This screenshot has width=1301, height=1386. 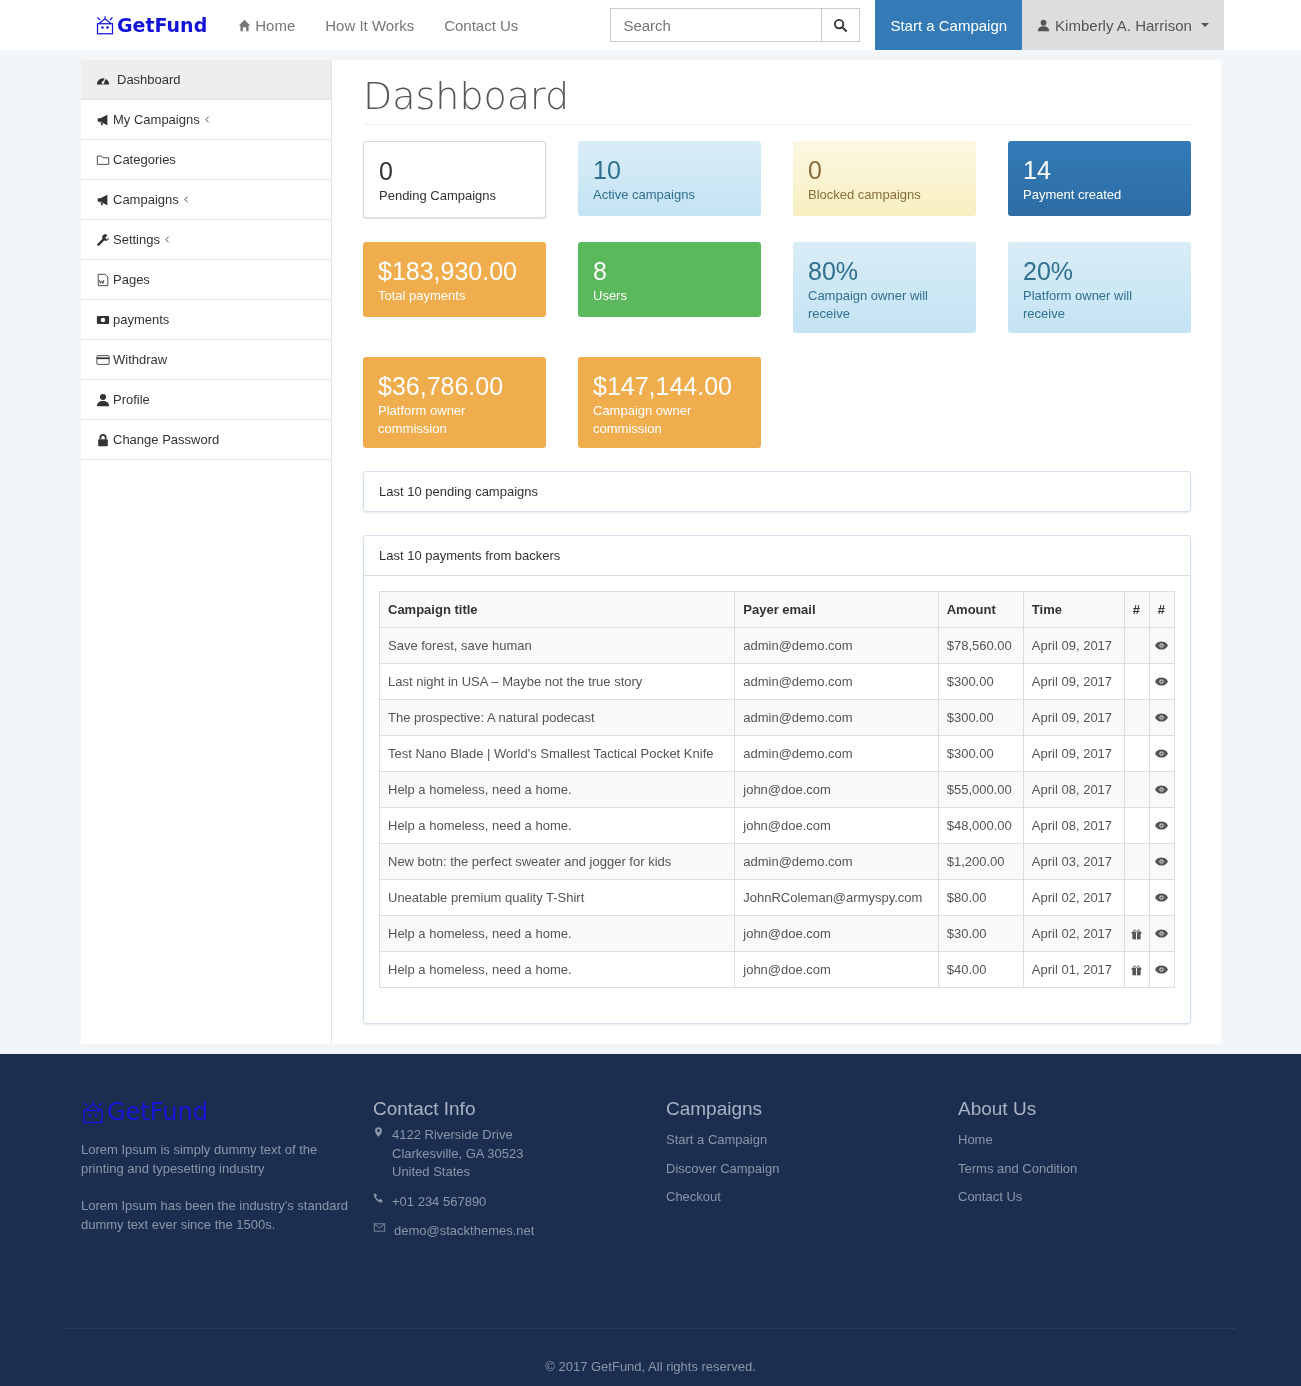 What do you see at coordinates (557, 681) in the screenshot?
I see `table-cell: Last night in USA – Maybe not the true story` at bounding box center [557, 681].